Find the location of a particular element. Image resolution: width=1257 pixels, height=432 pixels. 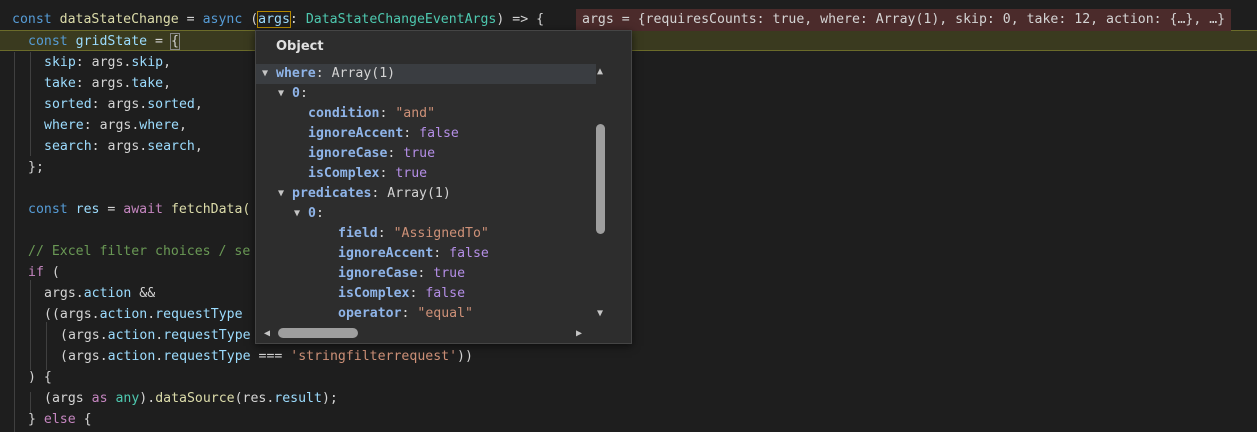

token: as is located at coordinates (103, 398).